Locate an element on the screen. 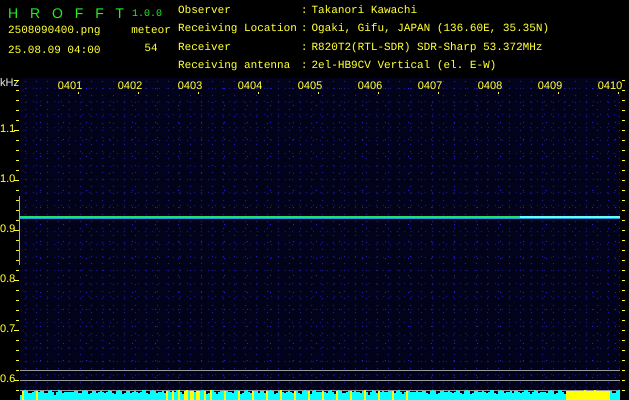 The height and width of the screenshot is (400, 629). x-axis-label: 0405 is located at coordinates (310, 86).